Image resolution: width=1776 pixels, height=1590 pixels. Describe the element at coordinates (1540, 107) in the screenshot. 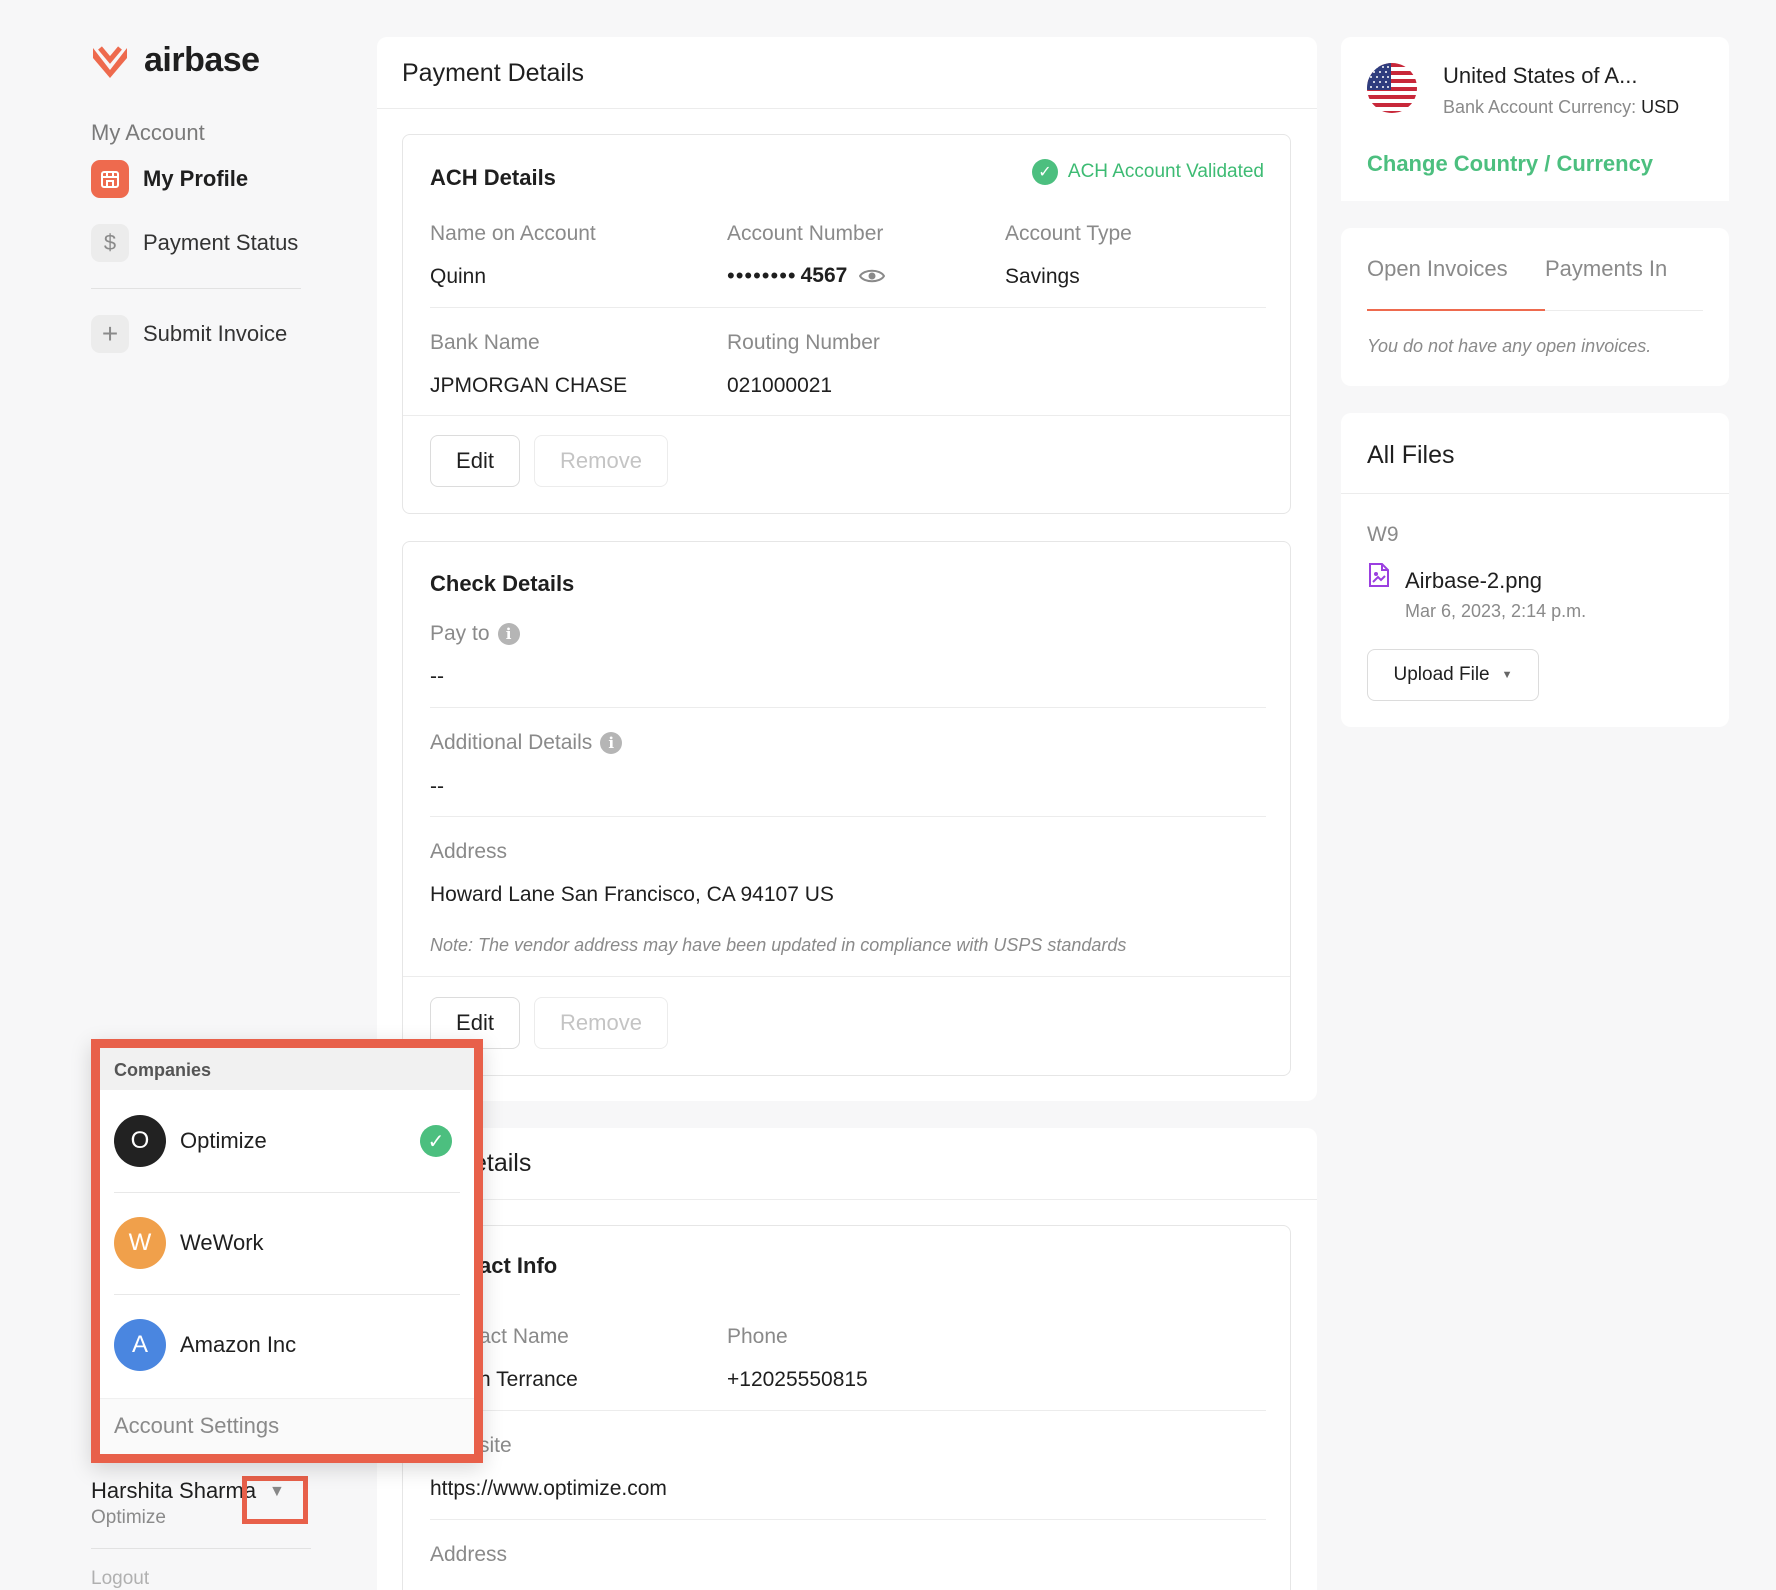

I see `currency-label: Bank Account Currency:` at that location.